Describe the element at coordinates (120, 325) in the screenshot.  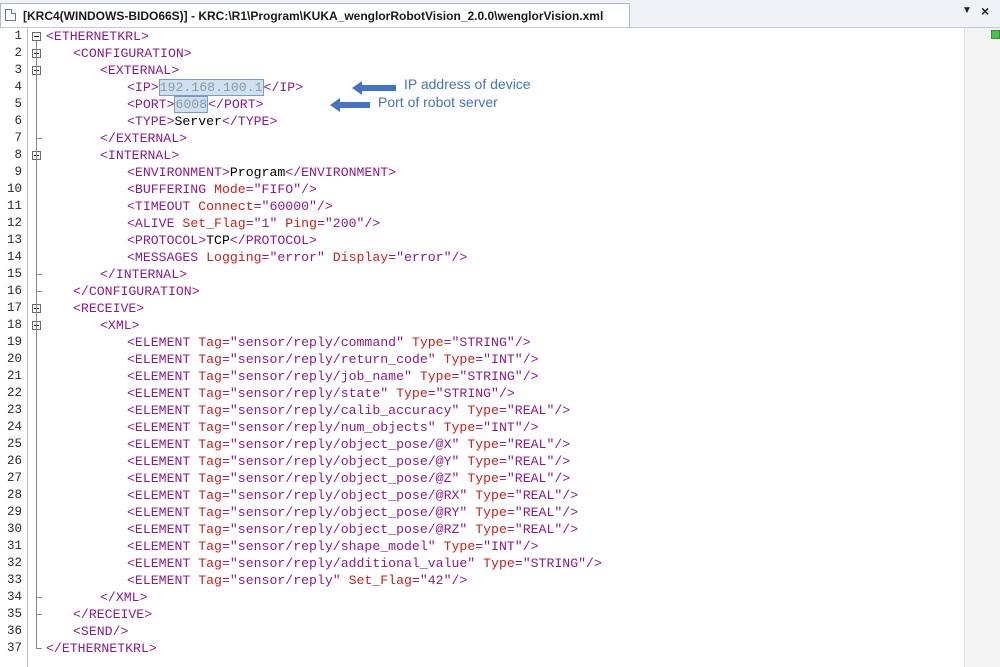
I see `code-line: <XML>` at that location.